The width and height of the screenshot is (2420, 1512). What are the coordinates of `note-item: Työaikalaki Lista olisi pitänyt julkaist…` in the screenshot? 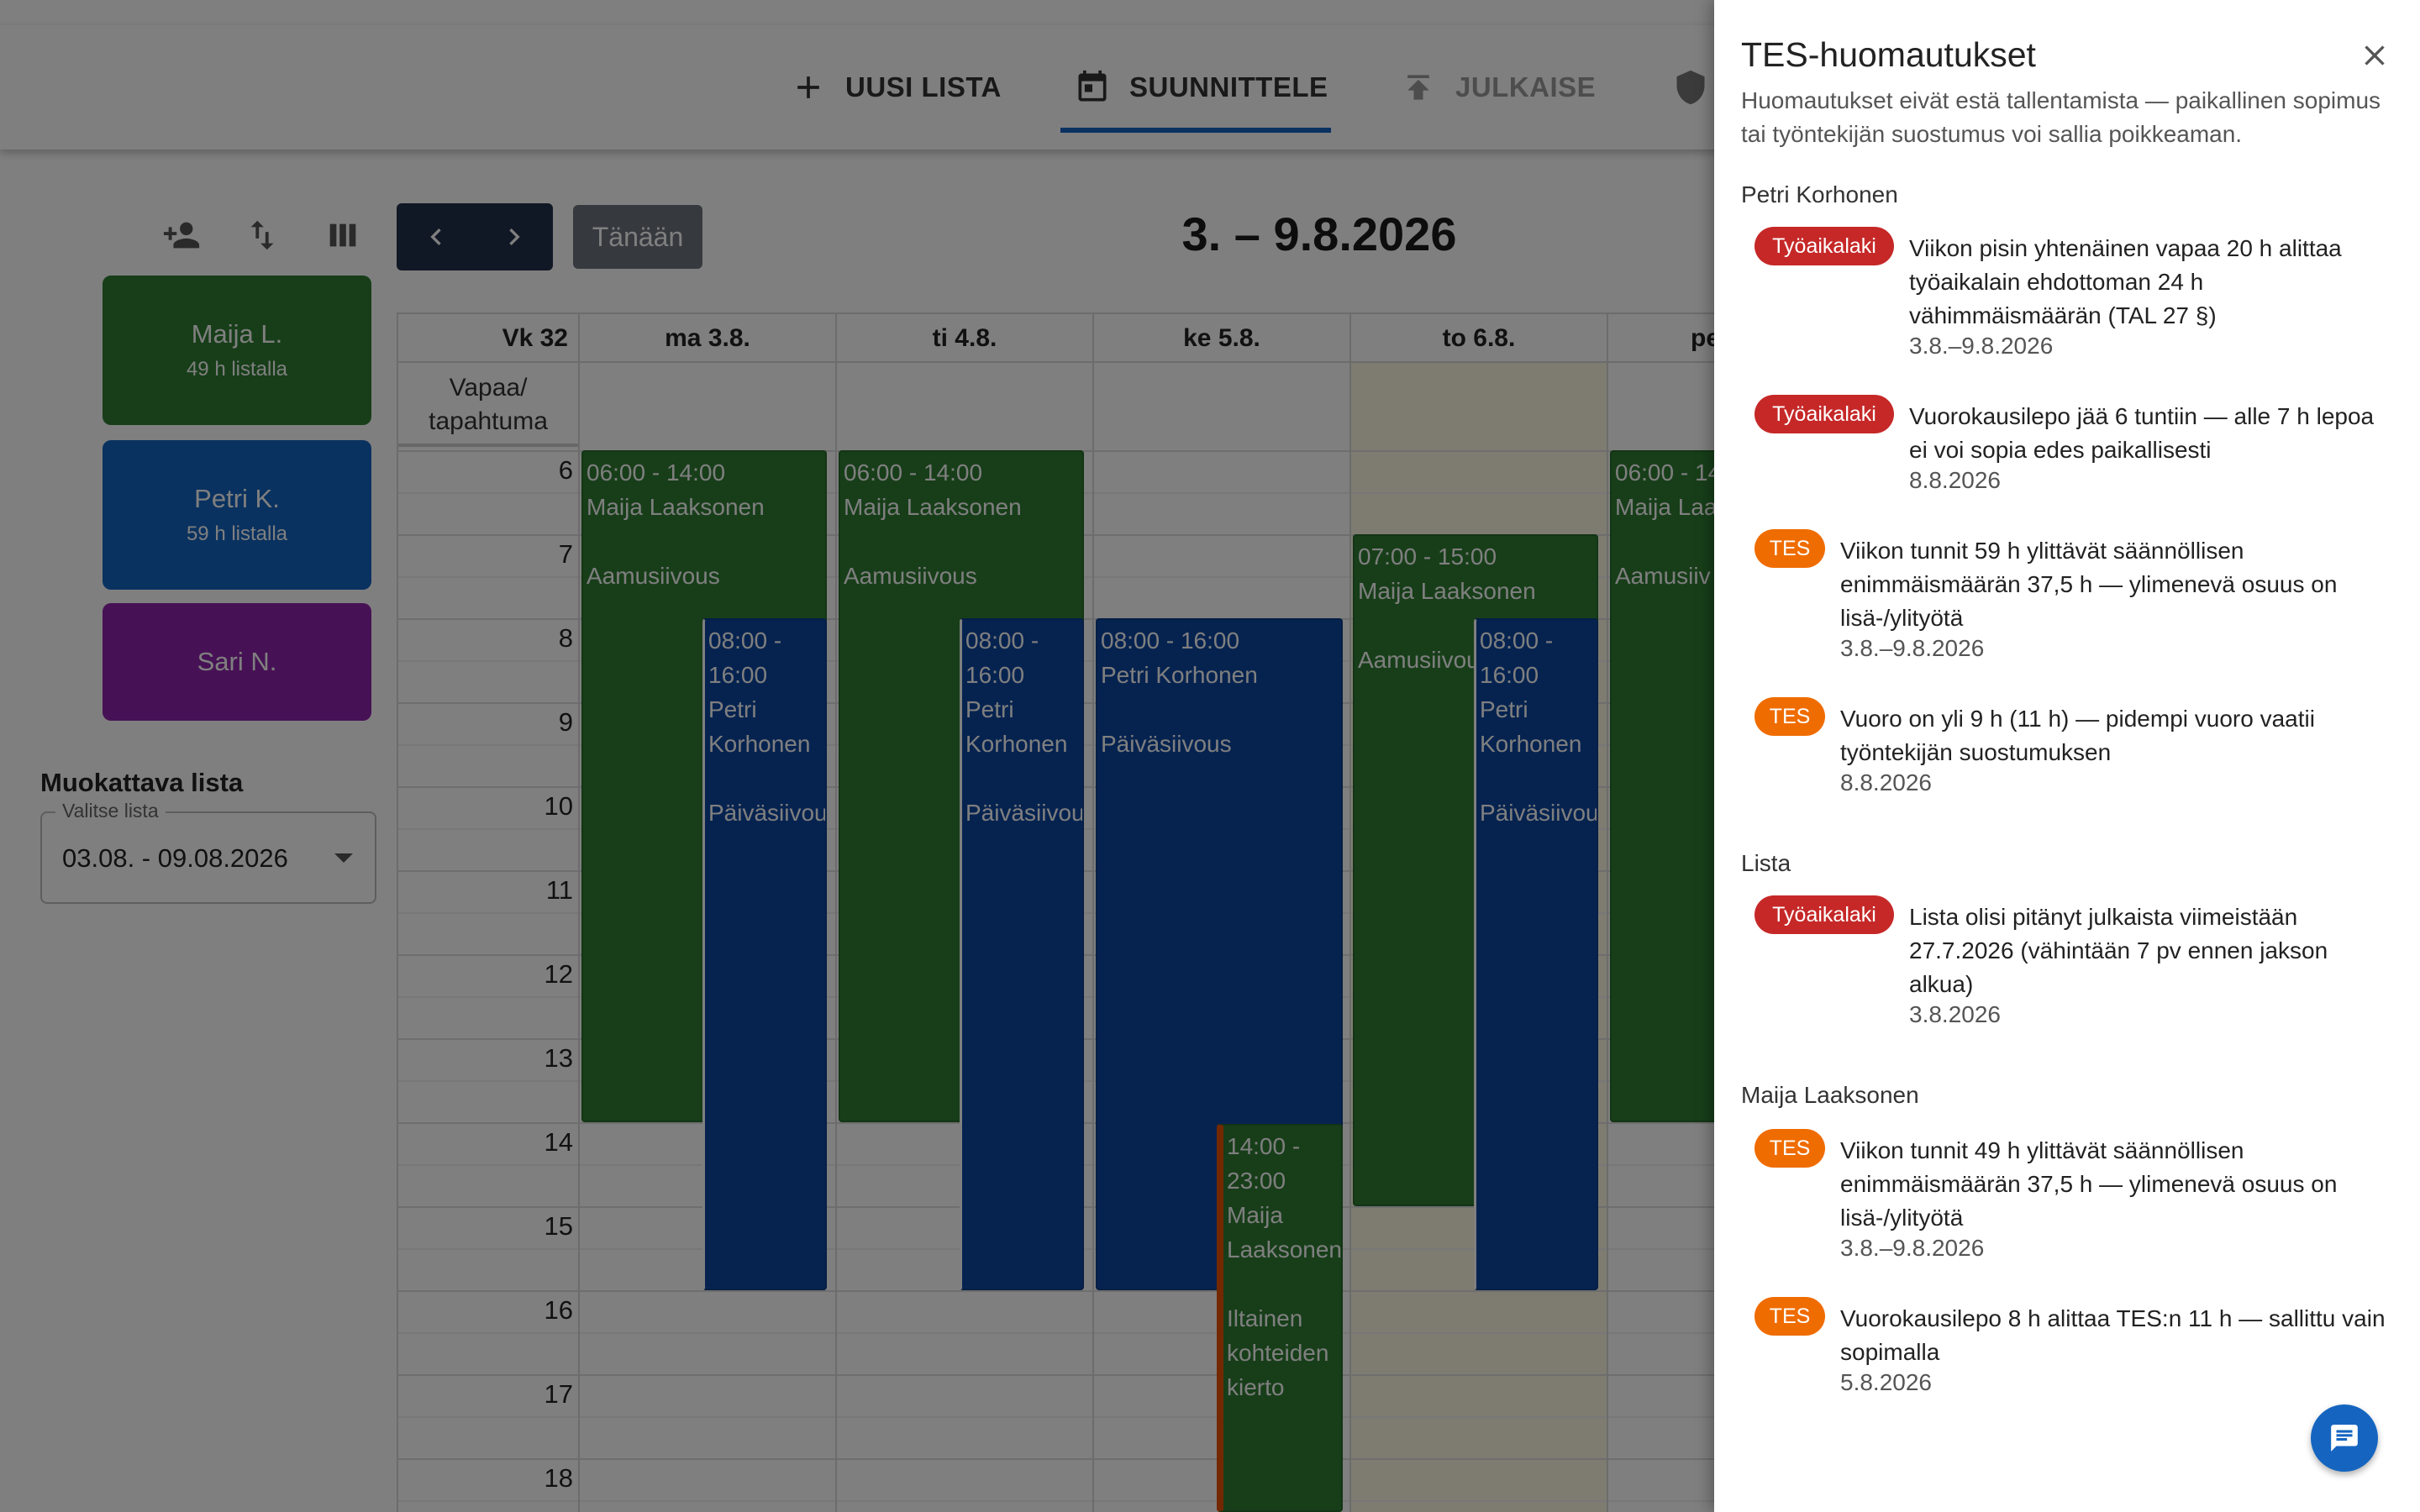 It's located at (2073, 961).